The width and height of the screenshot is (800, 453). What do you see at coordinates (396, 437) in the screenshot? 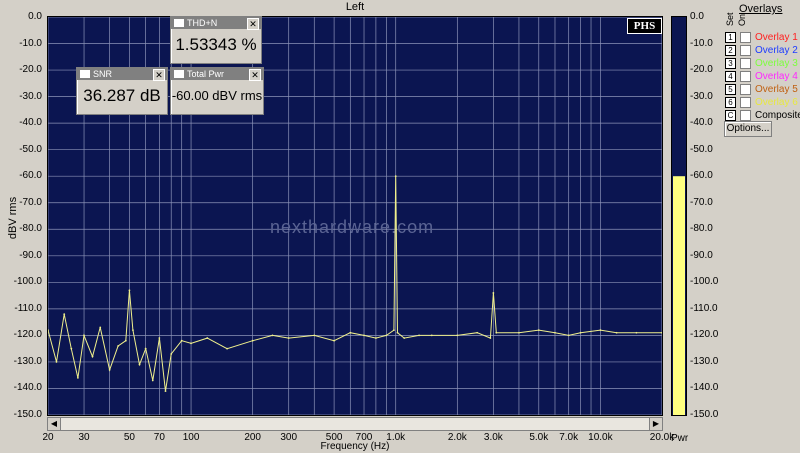
I see `x-tick-label: 1.0k` at bounding box center [396, 437].